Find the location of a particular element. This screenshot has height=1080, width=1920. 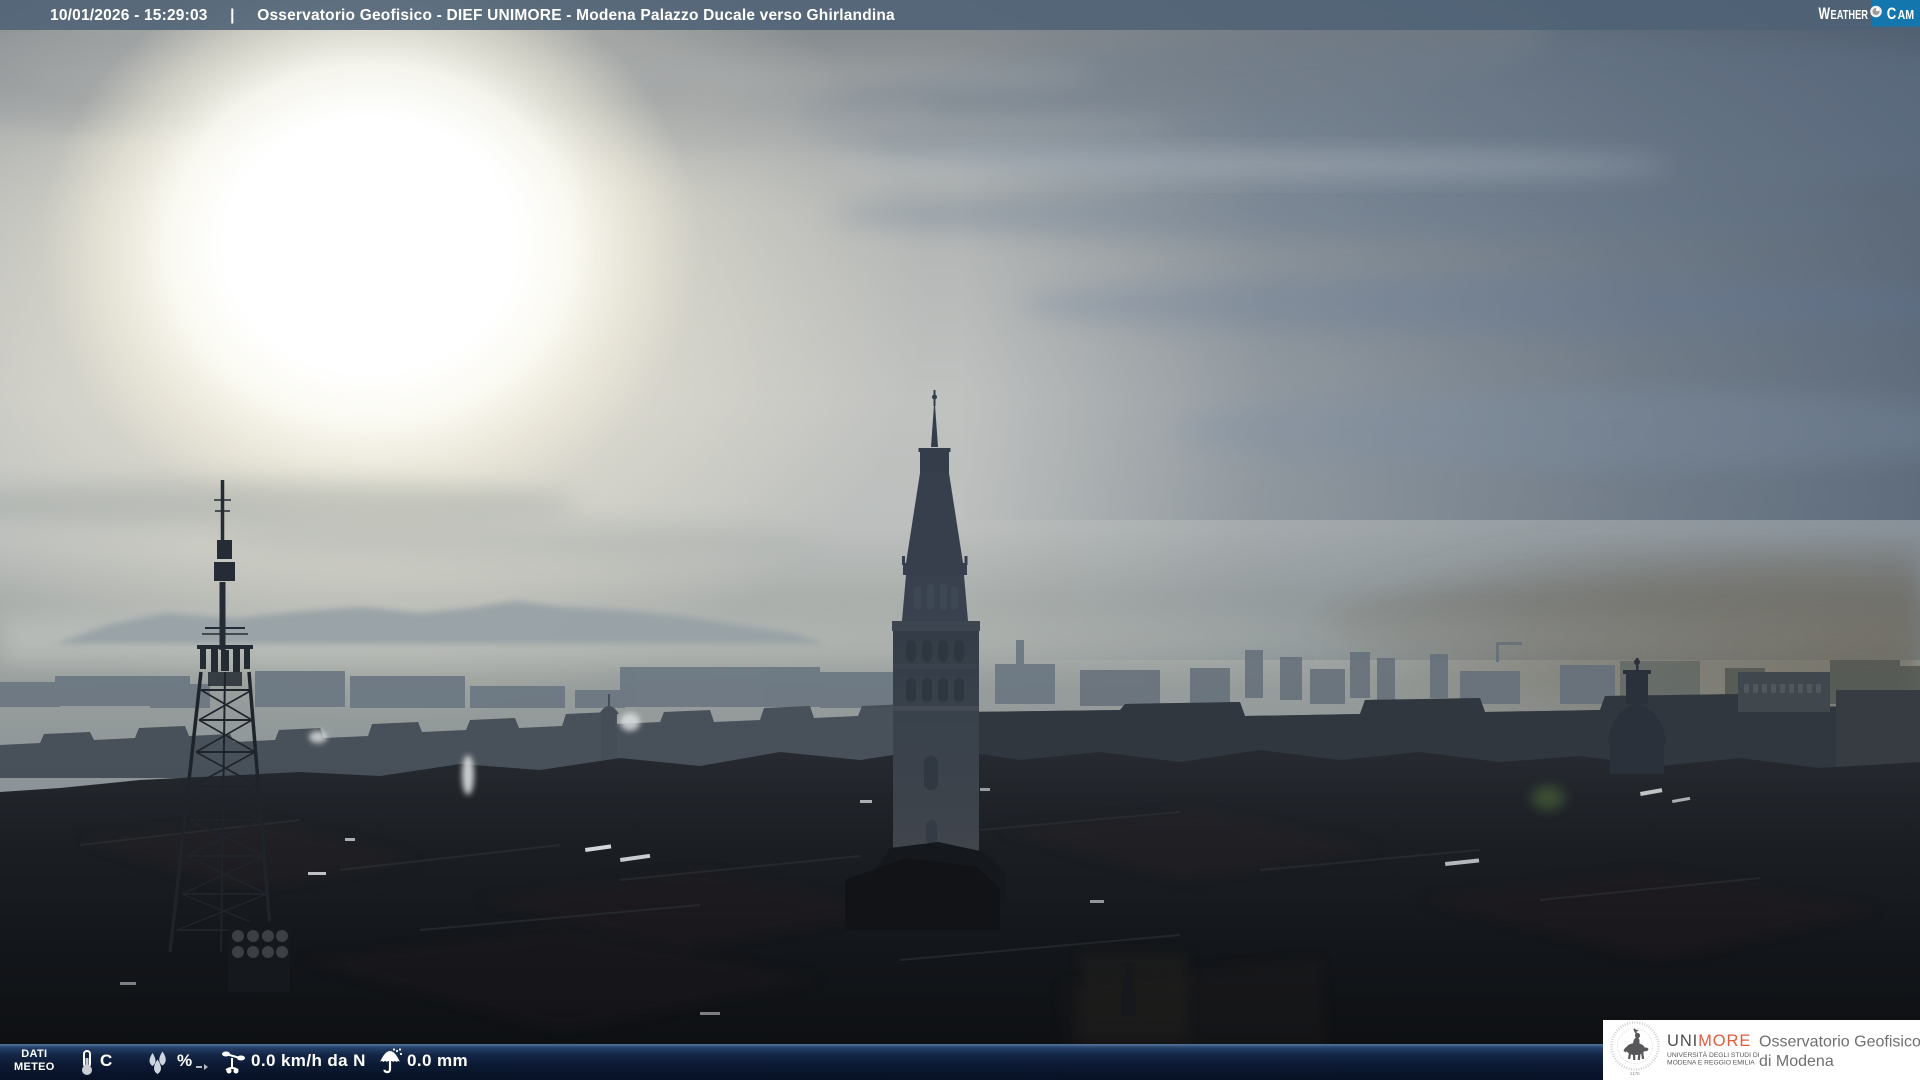

svg-text: C is located at coordinates (1892, 13).